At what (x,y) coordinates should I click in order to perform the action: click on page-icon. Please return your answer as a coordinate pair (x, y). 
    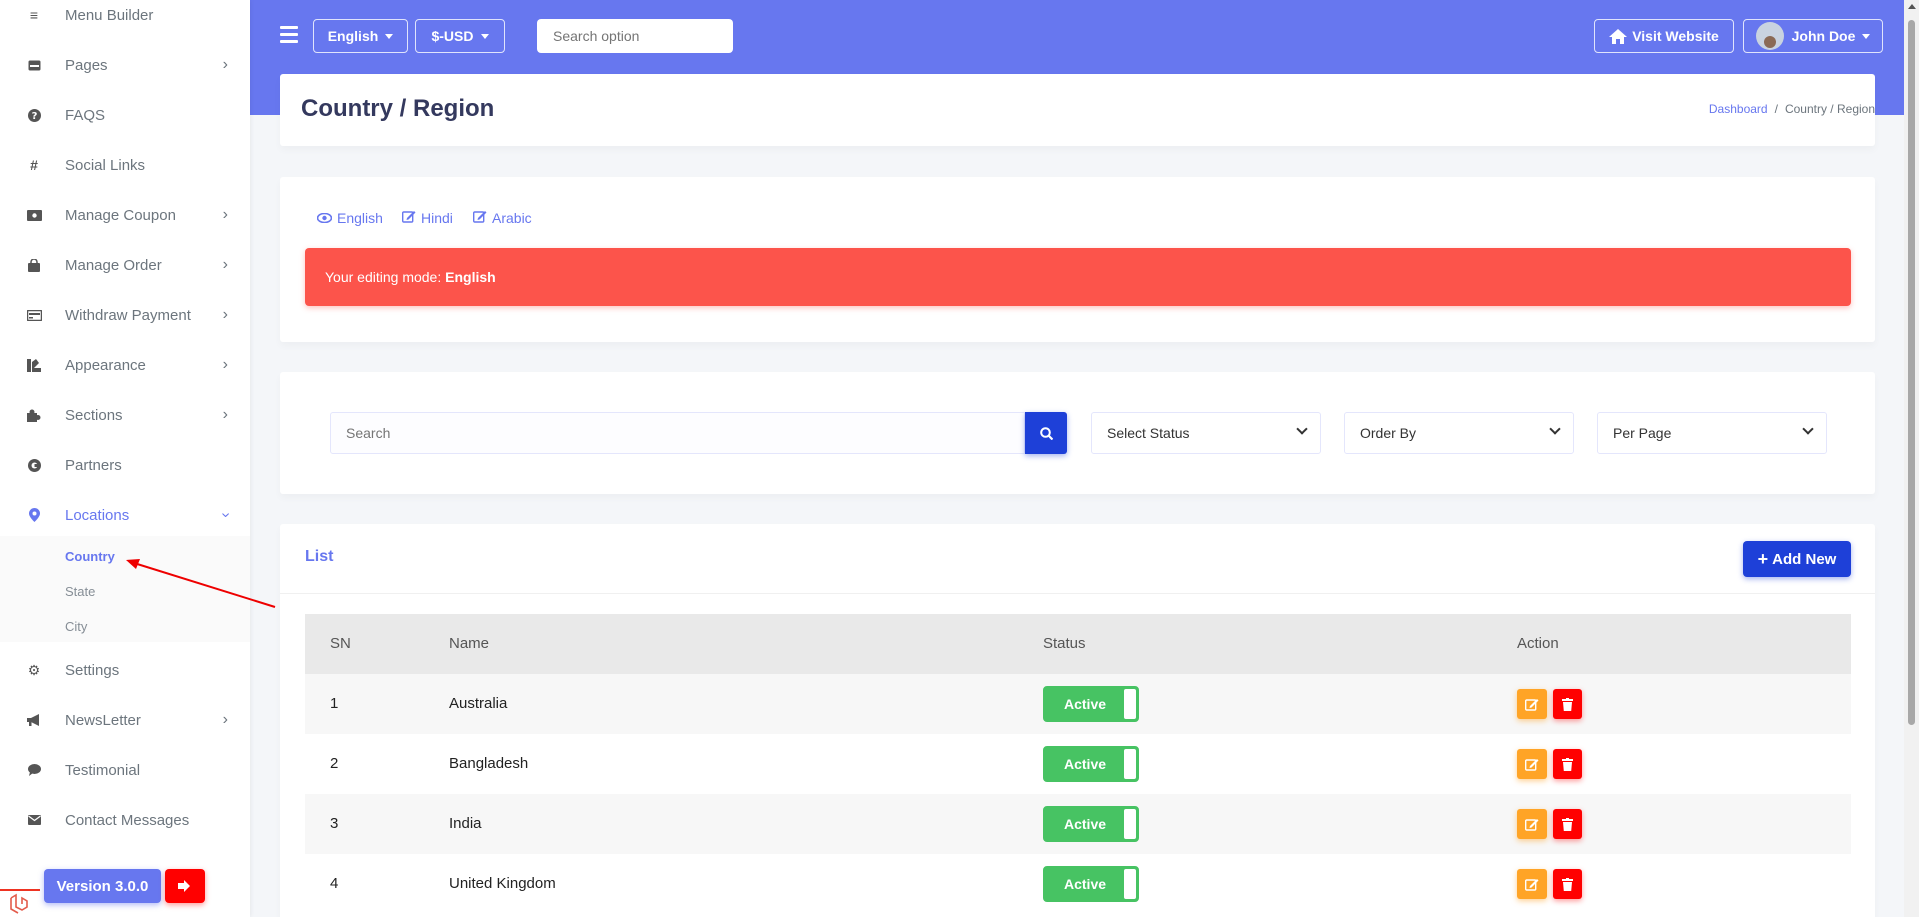
    Looking at the image, I should click on (34, 65).